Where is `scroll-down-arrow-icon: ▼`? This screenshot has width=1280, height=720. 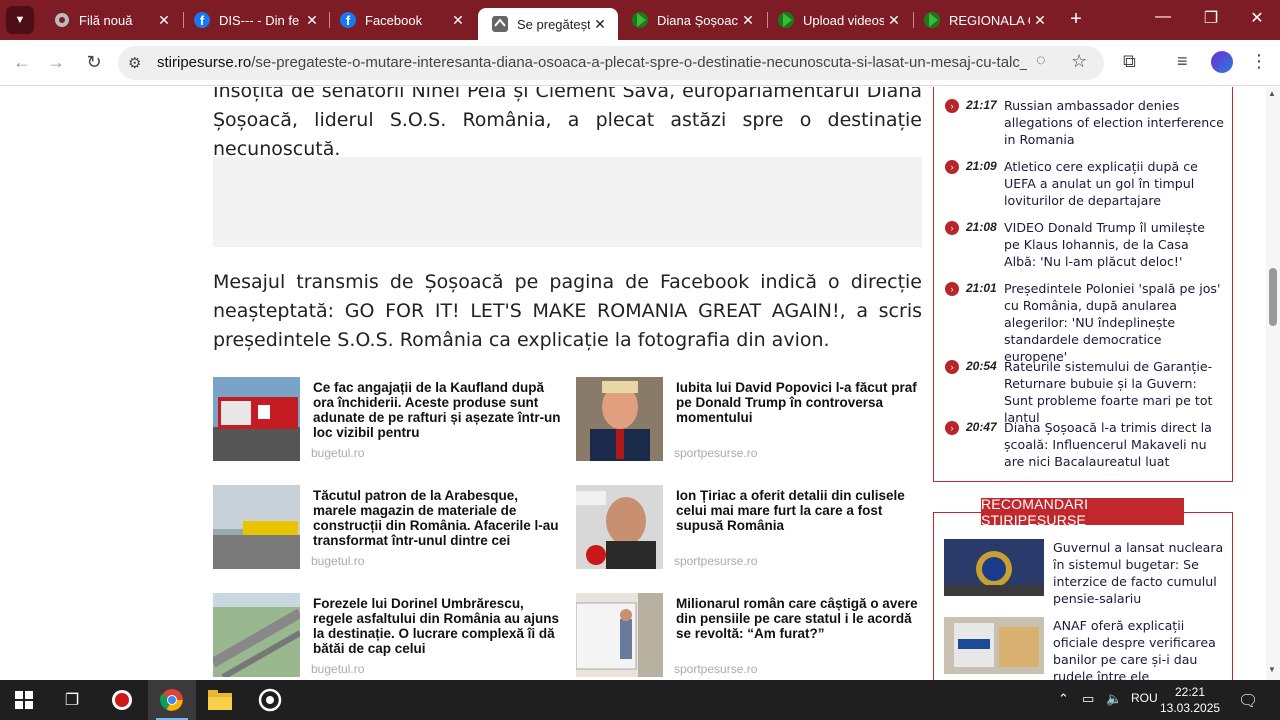 scroll-down-arrow-icon: ▼ is located at coordinates (1272, 669).